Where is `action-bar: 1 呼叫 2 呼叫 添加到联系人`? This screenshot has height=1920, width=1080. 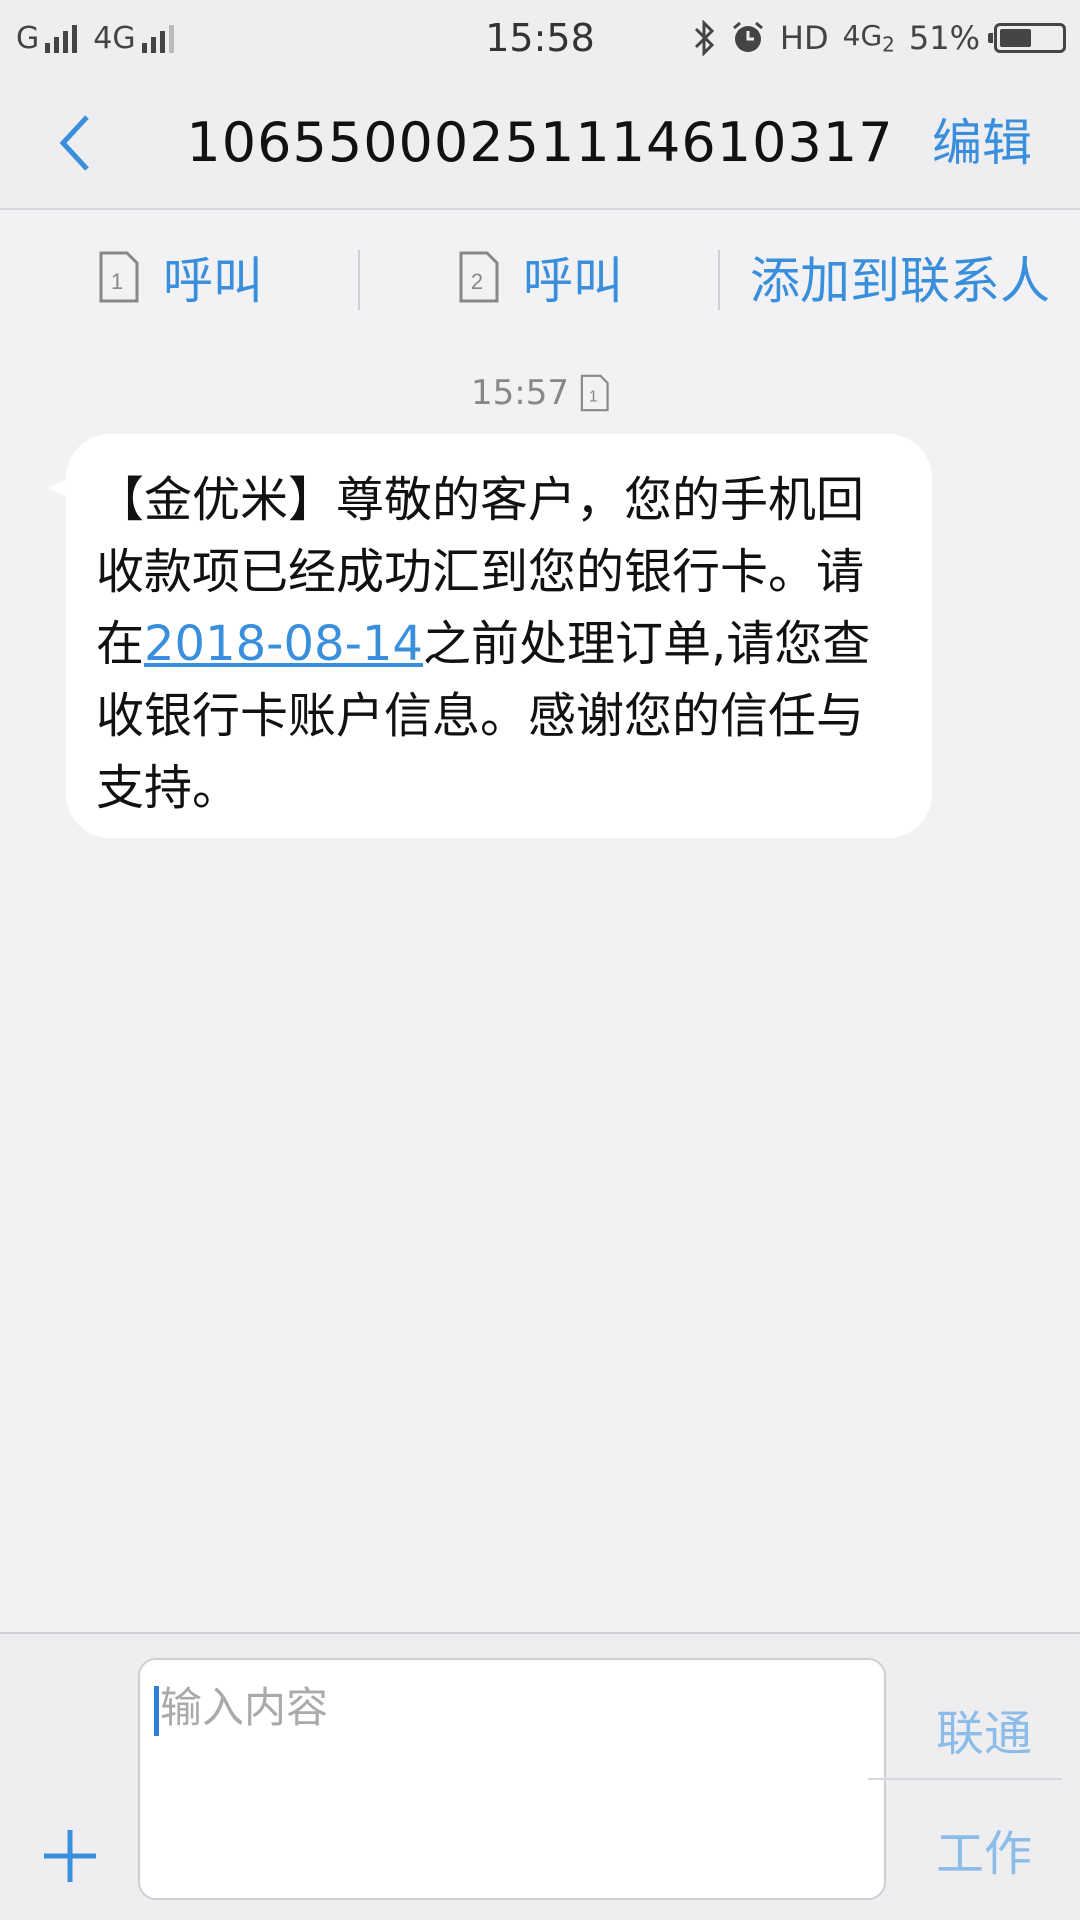 action-bar: 1 呼叫 2 呼叫 添加到联系人 is located at coordinates (540, 277).